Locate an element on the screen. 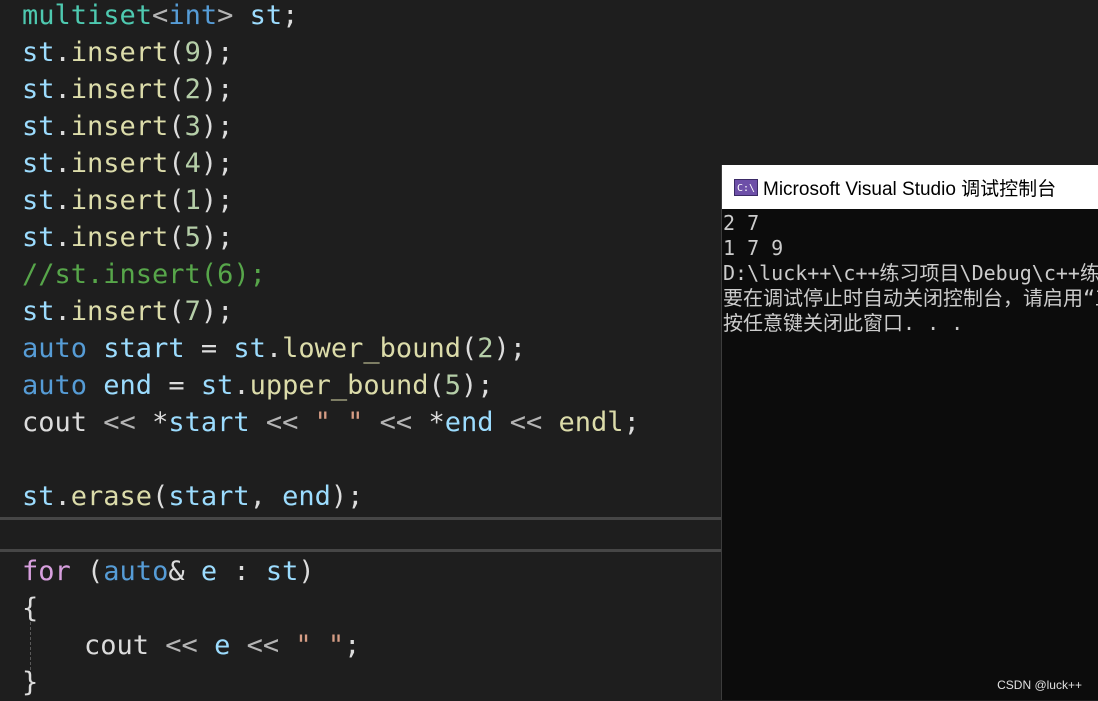  console-titlebar: C:\ Microsoft Visual Studio 调试控制台 is located at coordinates (910, 187).